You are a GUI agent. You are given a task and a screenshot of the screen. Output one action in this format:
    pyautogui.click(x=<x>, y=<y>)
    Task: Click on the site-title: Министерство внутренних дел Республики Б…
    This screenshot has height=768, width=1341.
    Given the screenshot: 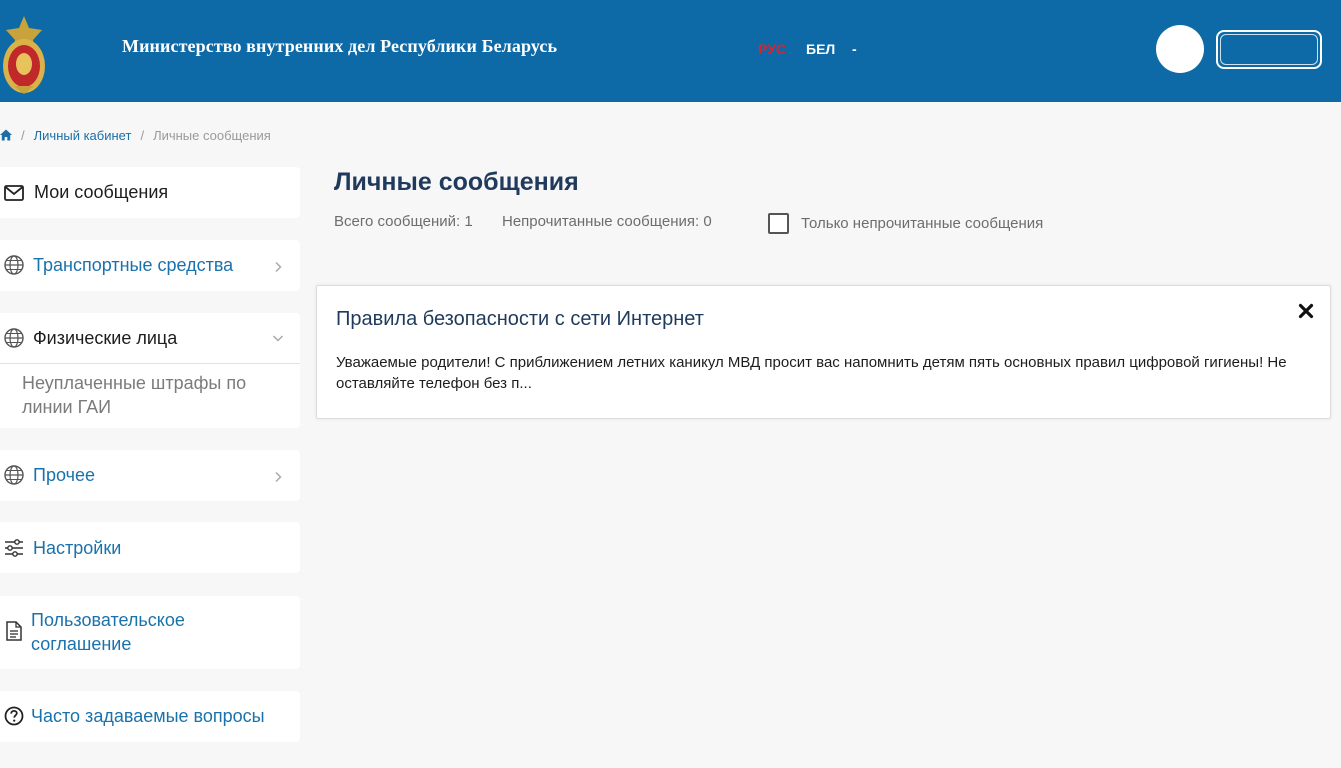 What is the action you would take?
    pyautogui.click(x=339, y=46)
    